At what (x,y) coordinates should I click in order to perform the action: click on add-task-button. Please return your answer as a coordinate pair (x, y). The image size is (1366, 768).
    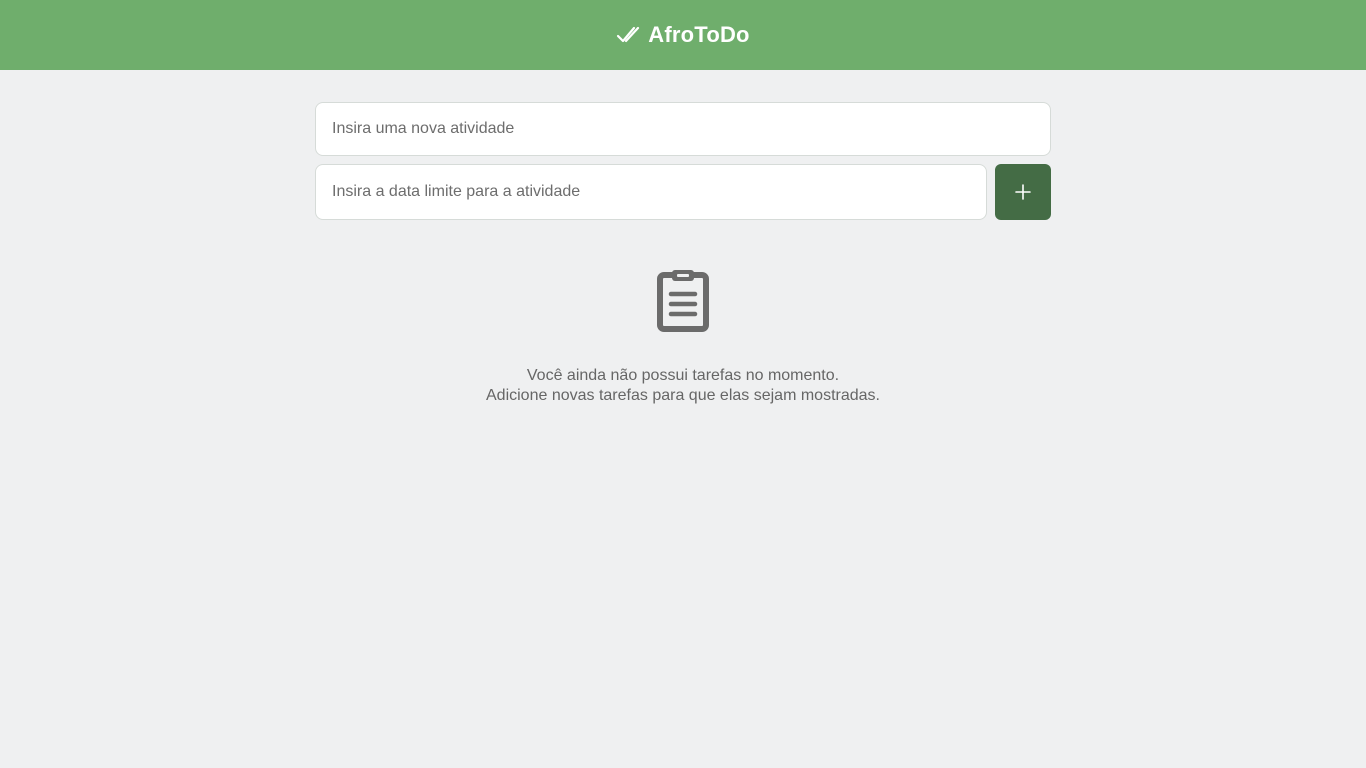
    Looking at the image, I should click on (1023, 192).